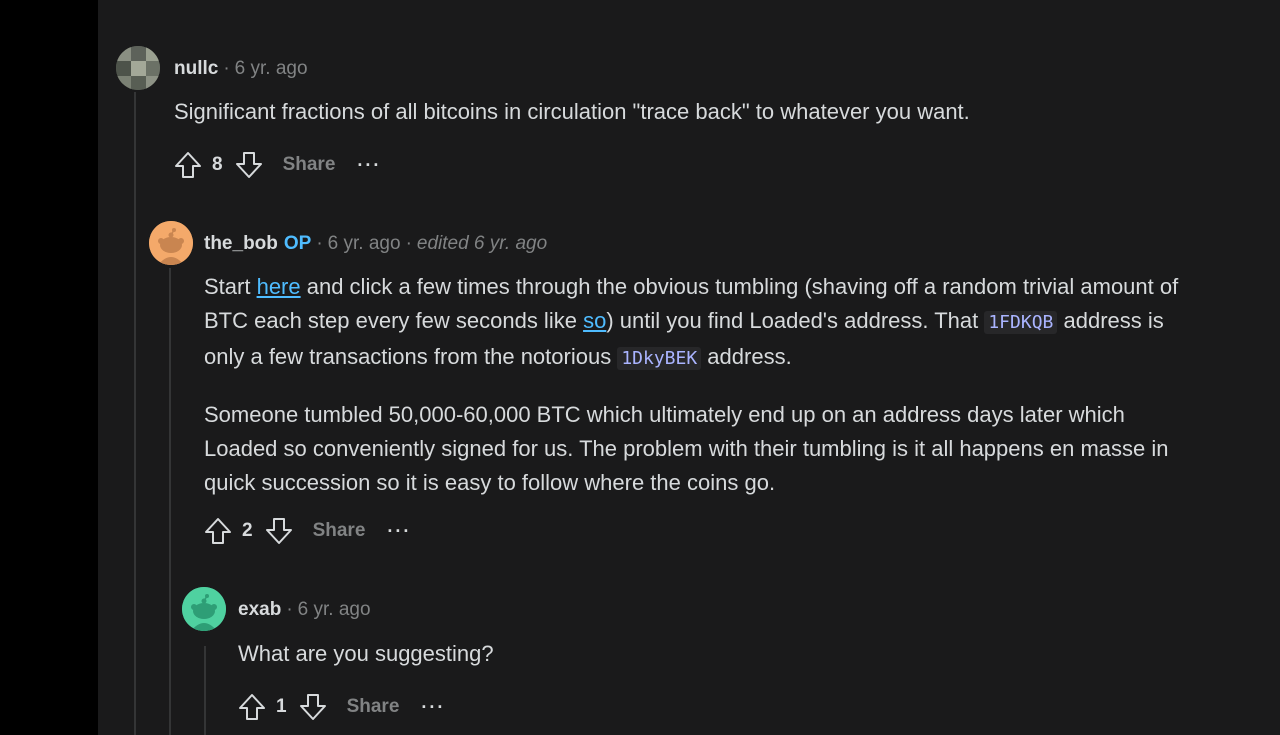  Describe the element at coordinates (297, 243) in the screenshot. I see `op-badge: OP` at that location.